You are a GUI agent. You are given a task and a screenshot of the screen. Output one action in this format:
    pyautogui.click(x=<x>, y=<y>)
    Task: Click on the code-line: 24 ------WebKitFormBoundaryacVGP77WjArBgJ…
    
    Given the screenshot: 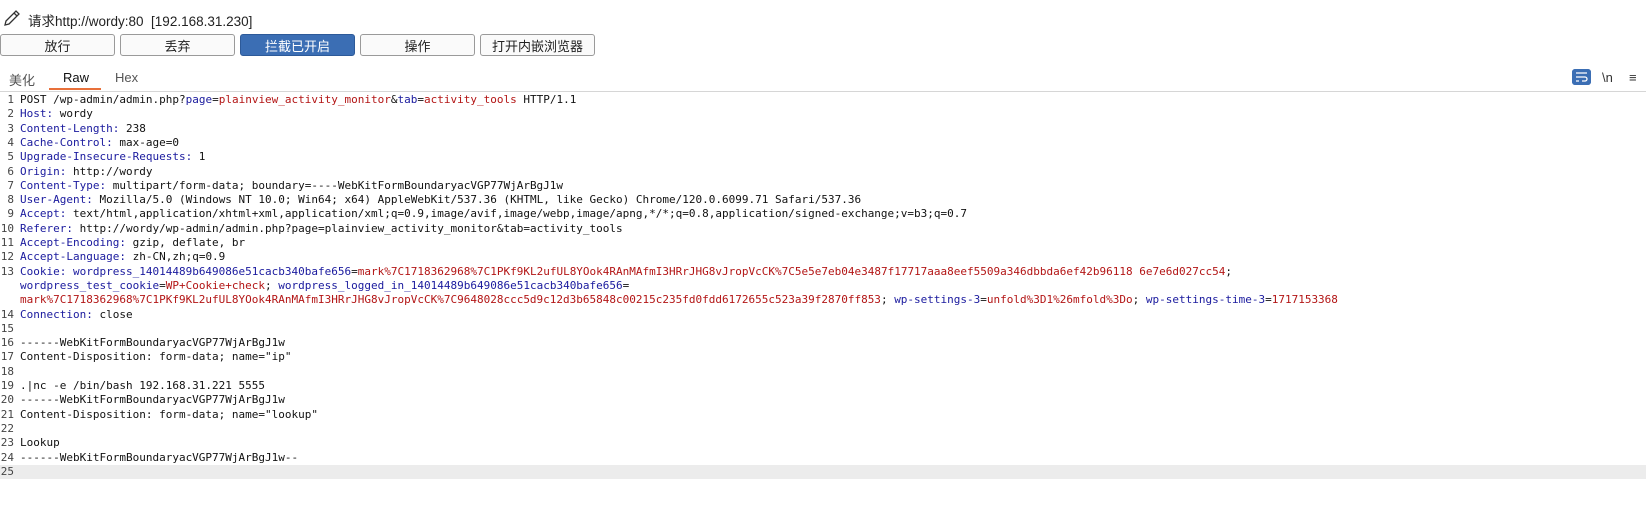 What is the action you would take?
    pyautogui.click(x=823, y=458)
    